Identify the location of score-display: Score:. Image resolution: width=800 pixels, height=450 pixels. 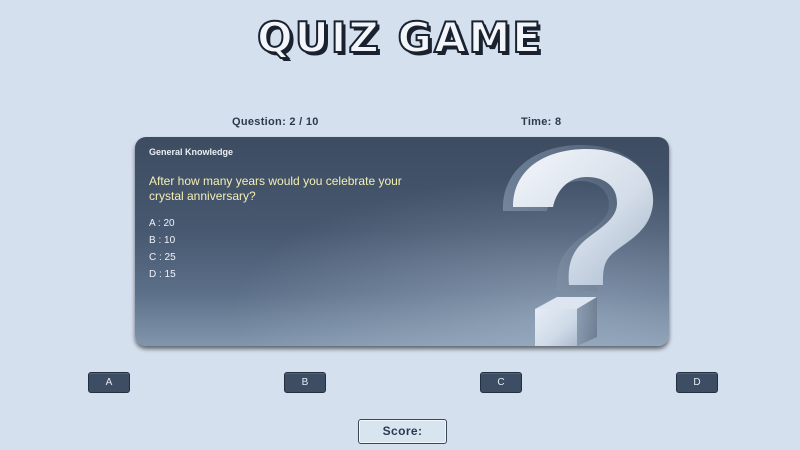
(402, 431).